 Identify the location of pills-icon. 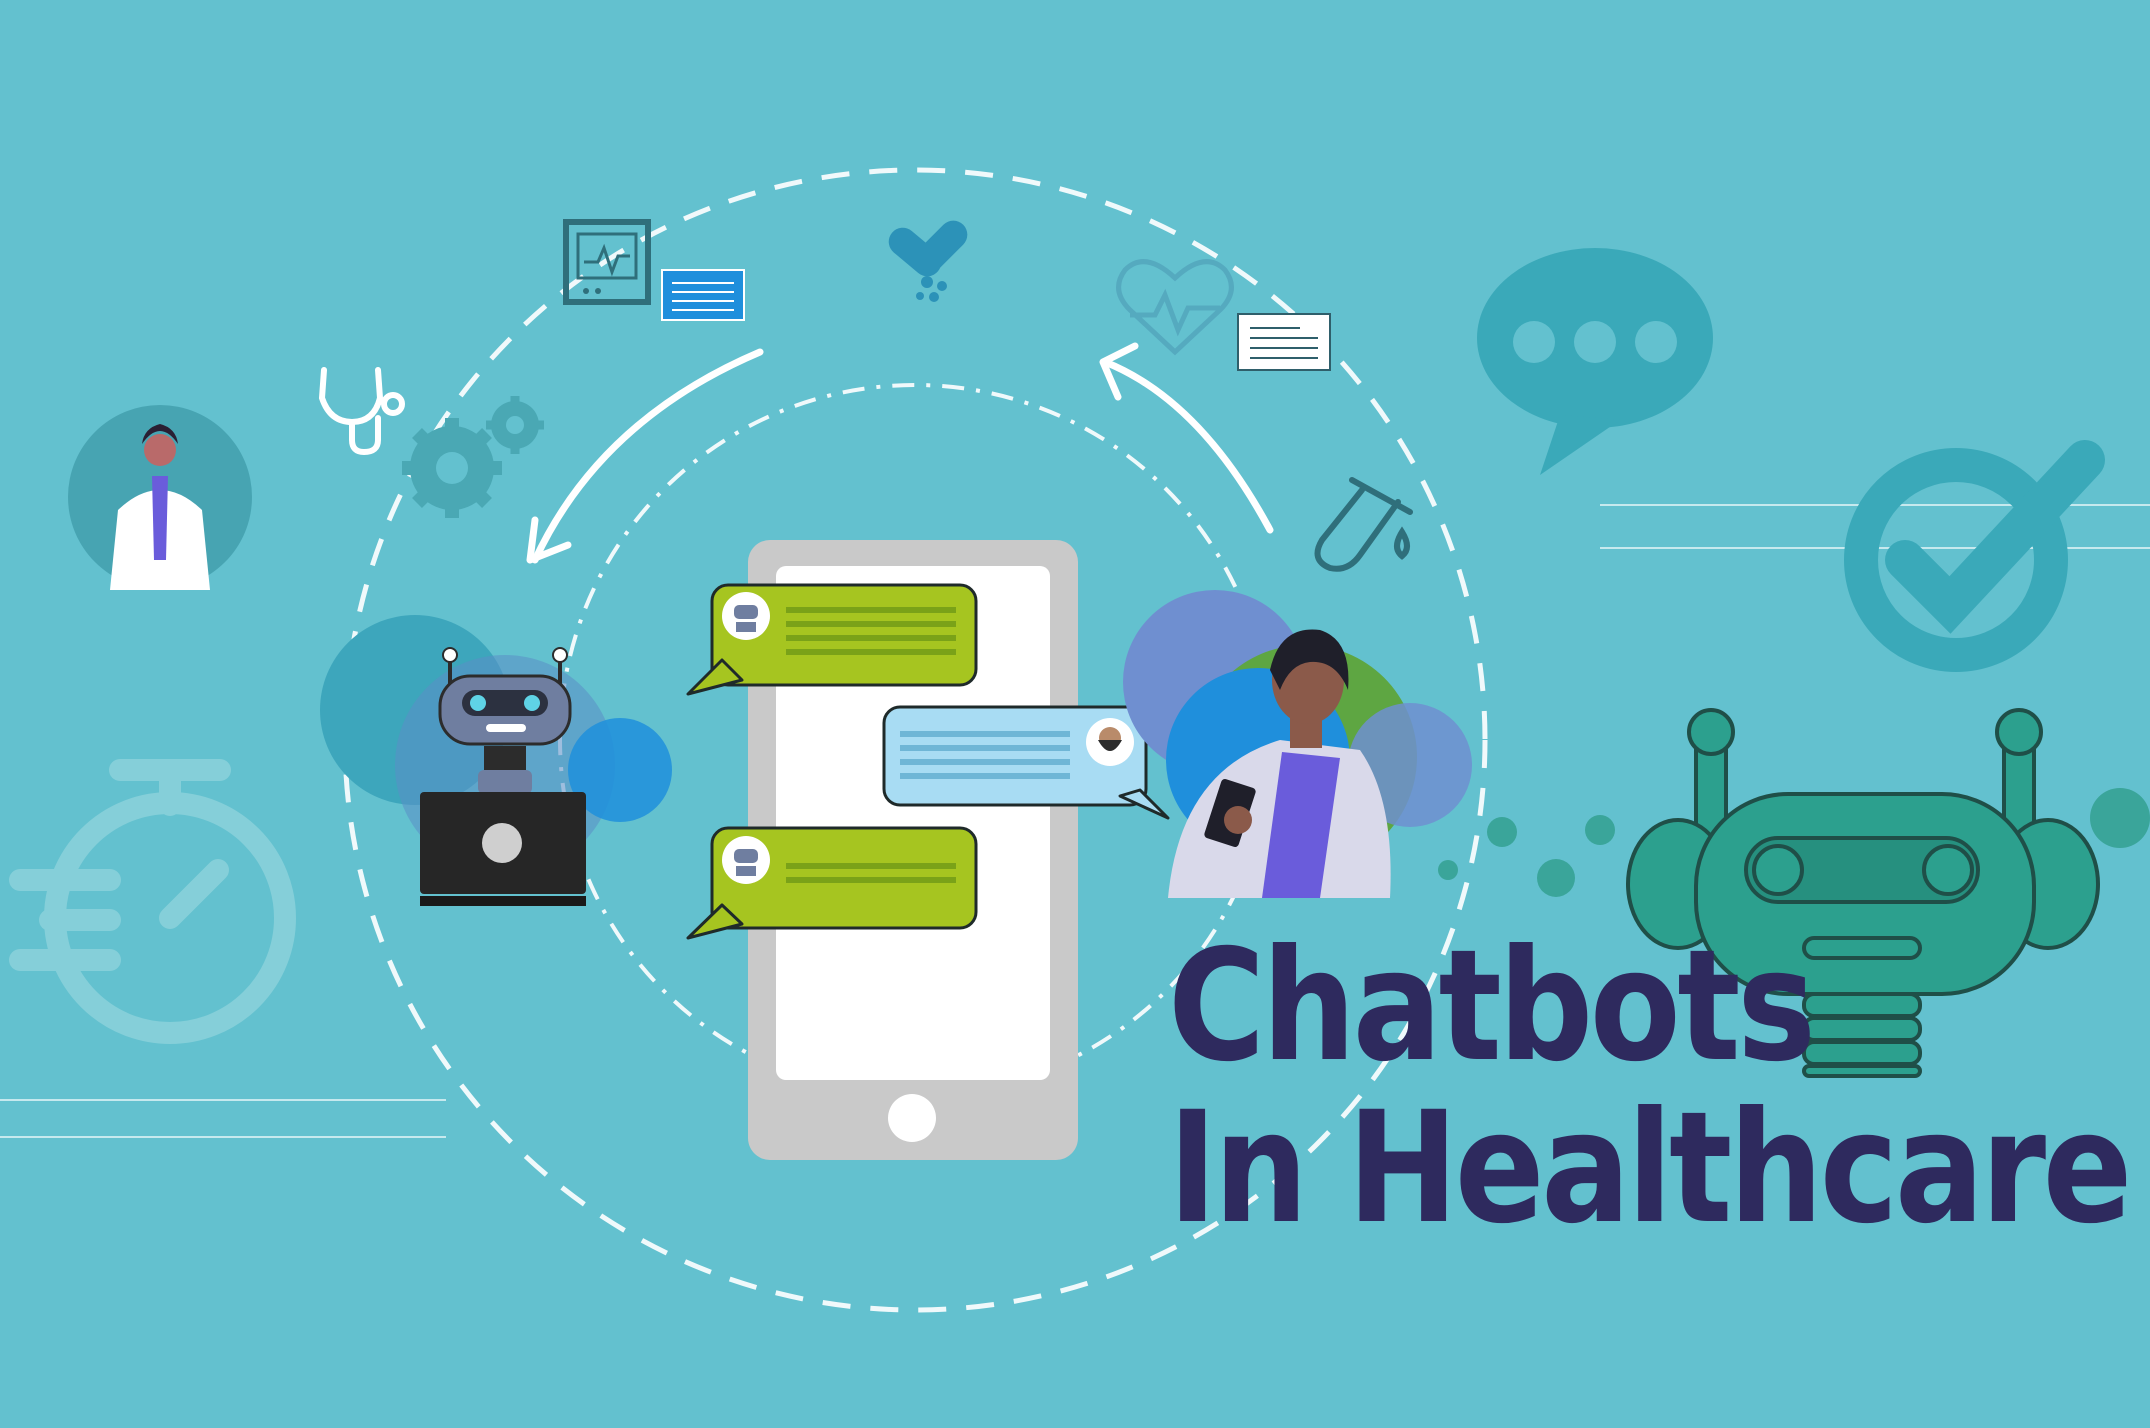
(928, 261).